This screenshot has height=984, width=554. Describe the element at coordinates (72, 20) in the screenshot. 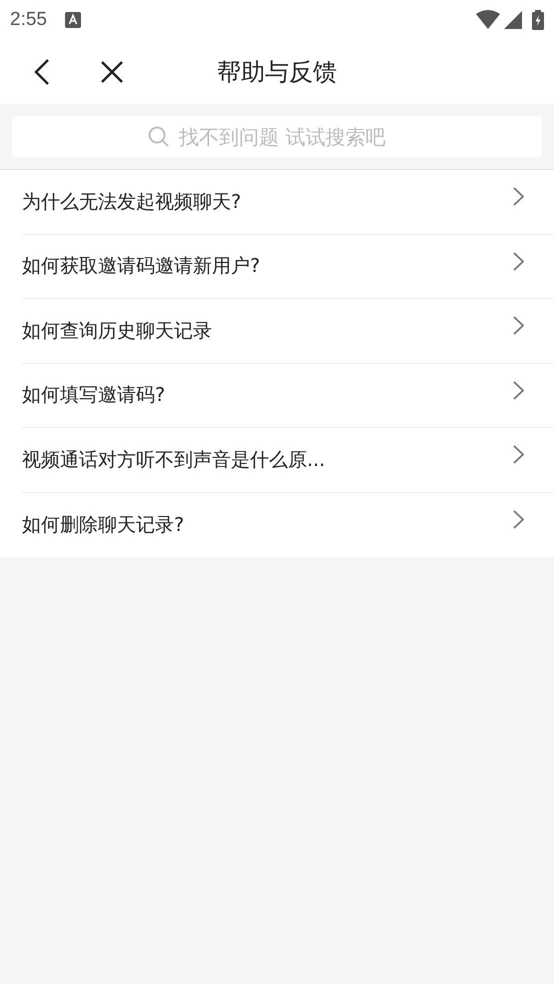

I see `keyboard-icon` at that location.